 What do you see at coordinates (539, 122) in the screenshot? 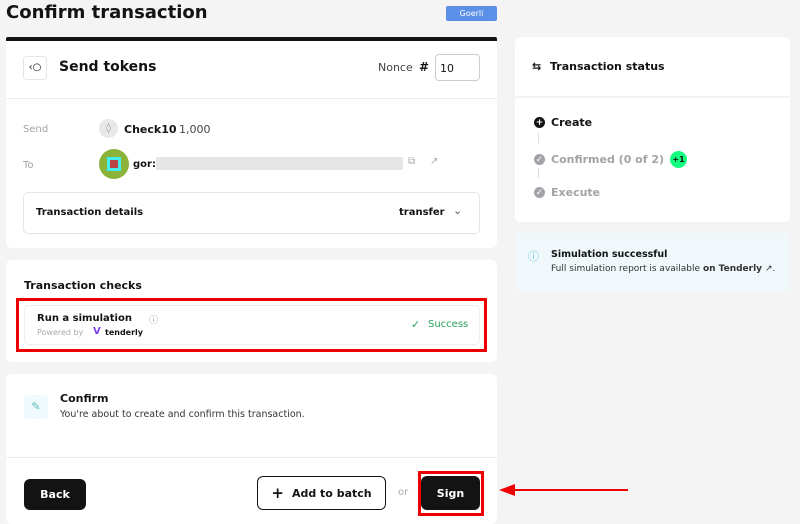
I see `plus-circle-icon: +` at bounding box center [539, 122].